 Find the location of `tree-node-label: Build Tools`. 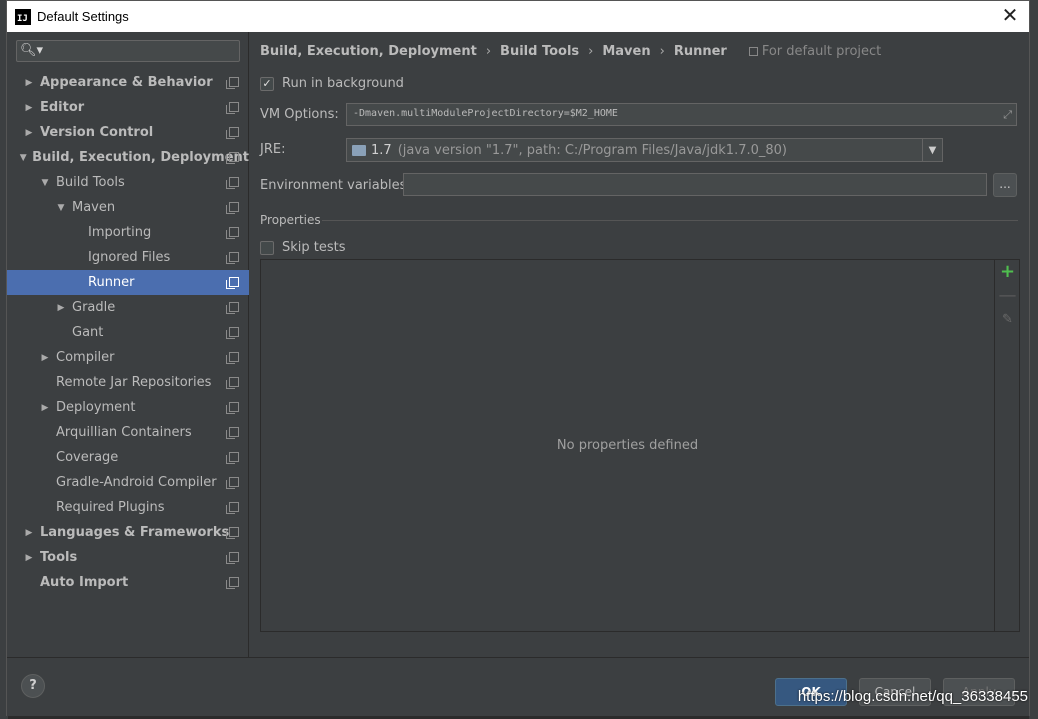

tree-node-label: Build Tools is located at coordinates (90, 182).